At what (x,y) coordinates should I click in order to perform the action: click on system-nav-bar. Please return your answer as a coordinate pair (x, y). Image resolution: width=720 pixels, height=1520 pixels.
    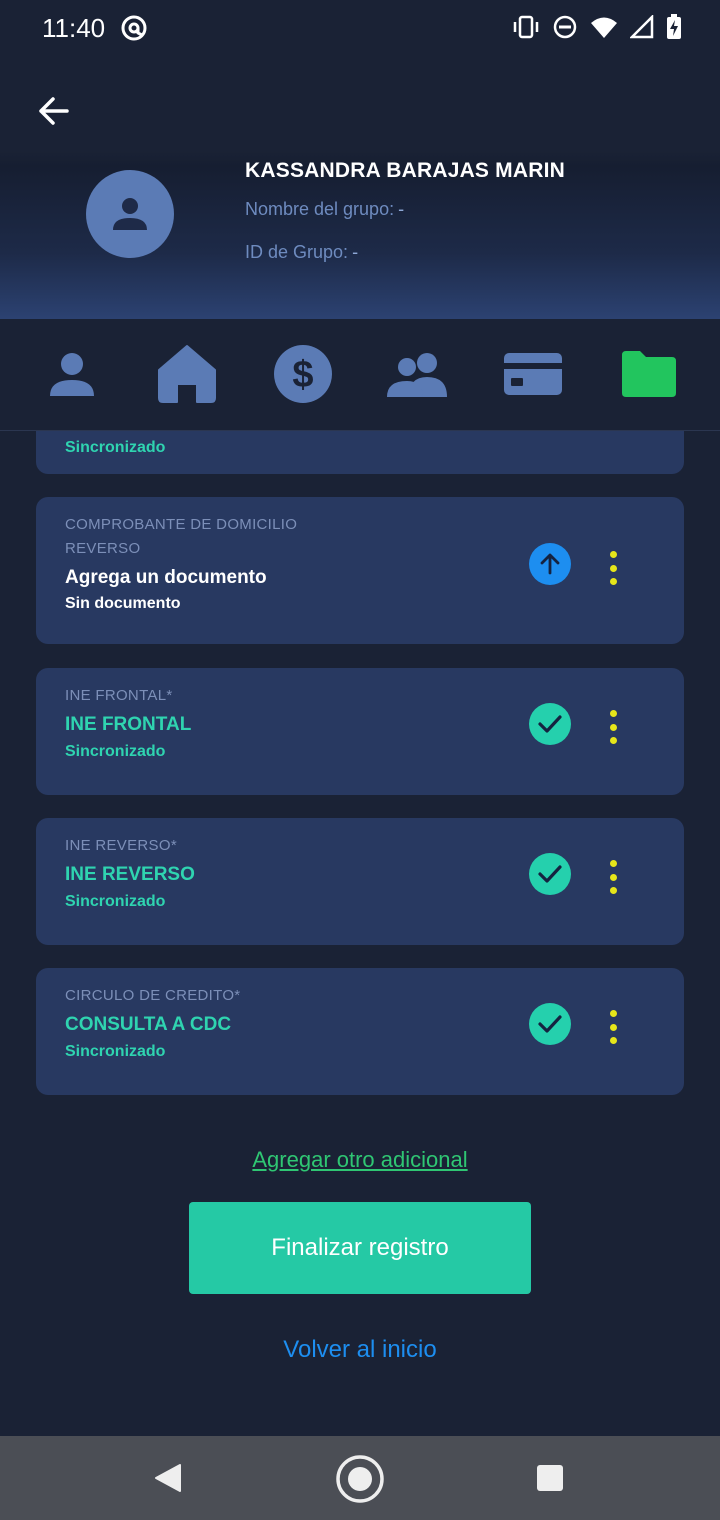
    Looking at the image, I should click on (360, 1478).